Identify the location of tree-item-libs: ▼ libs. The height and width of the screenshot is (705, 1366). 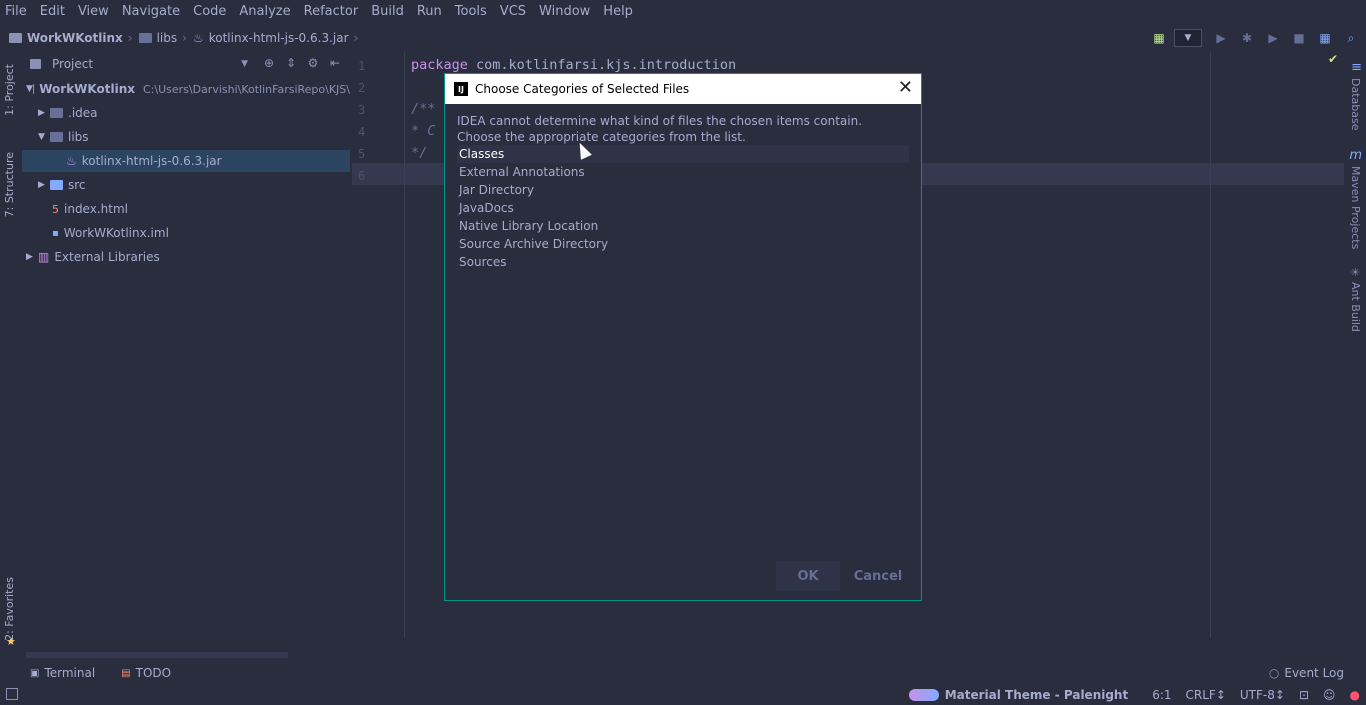
(186, 137).